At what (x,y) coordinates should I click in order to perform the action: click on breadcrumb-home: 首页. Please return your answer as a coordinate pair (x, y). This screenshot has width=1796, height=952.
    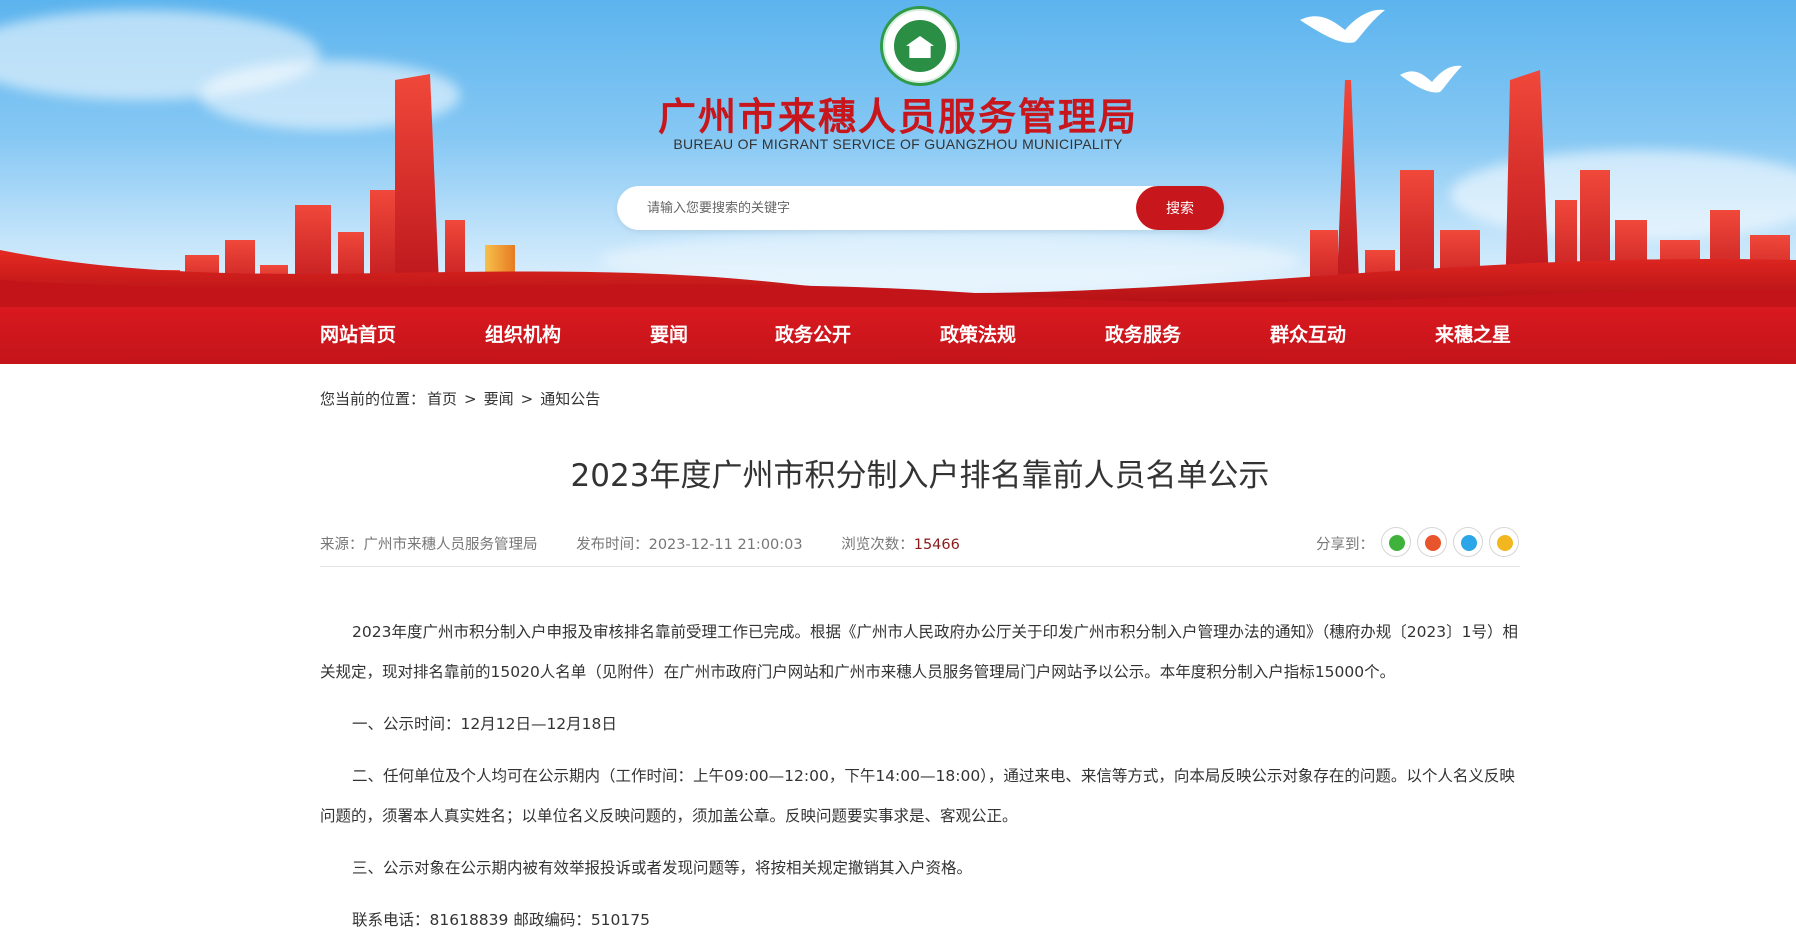
    Looking at the image, I should click on (442, 399).